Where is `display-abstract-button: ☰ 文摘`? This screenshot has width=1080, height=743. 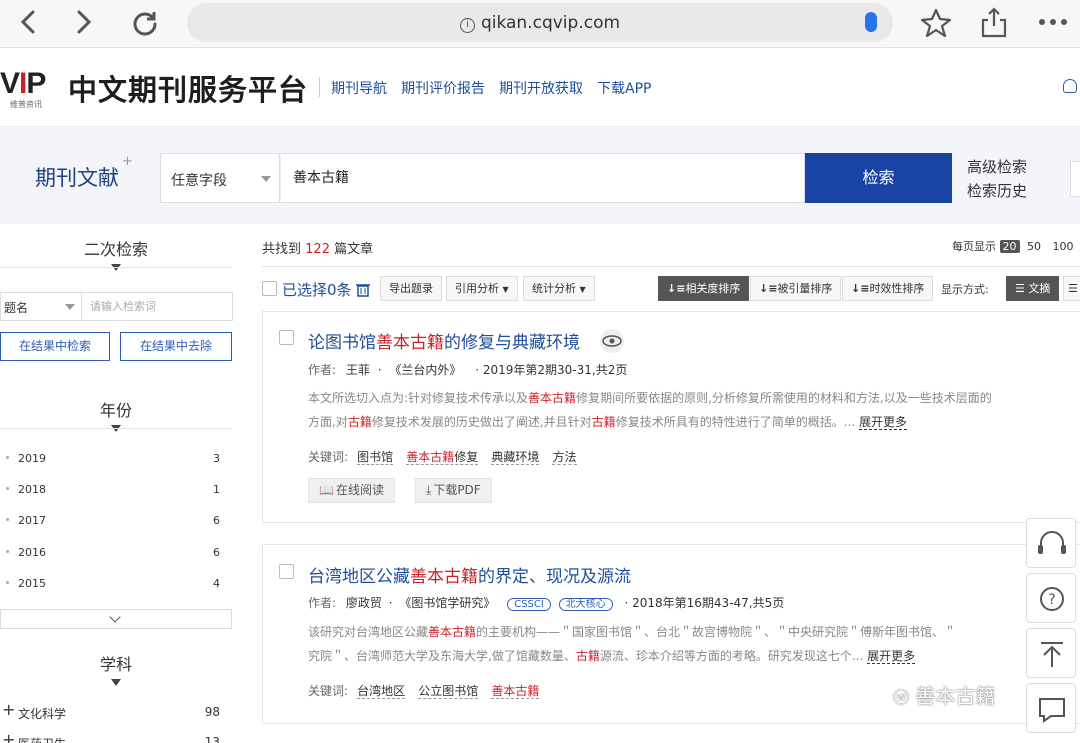
display-abstract-button: ☰ 文摘 is located at coordinates (1033, 288).